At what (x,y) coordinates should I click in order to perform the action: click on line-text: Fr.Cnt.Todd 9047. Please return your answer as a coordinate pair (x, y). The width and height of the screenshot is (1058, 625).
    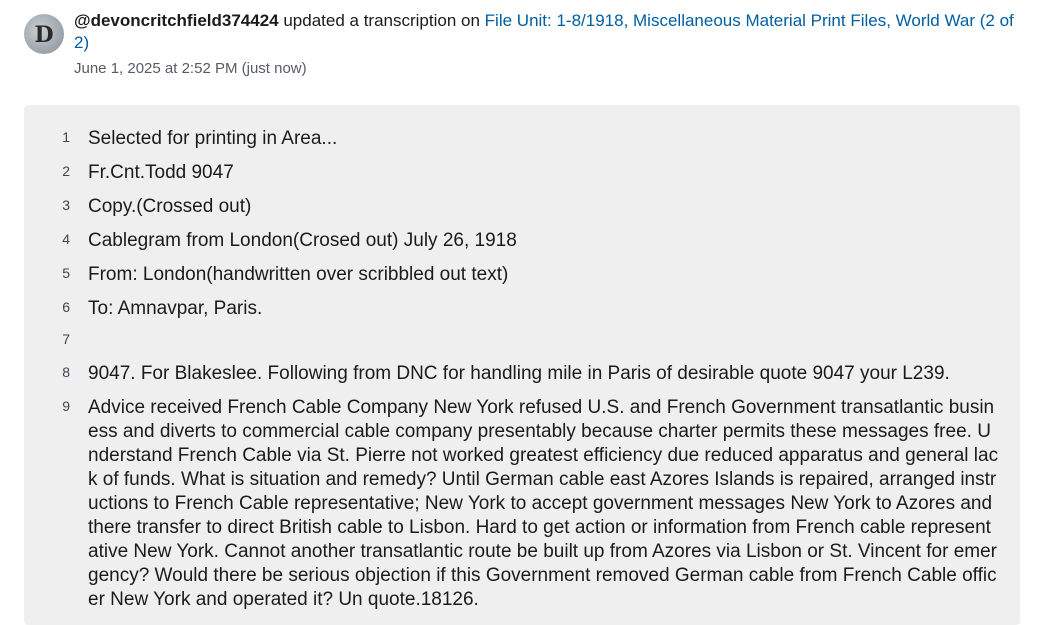
    Looking at the image, I should click on (161, 172).